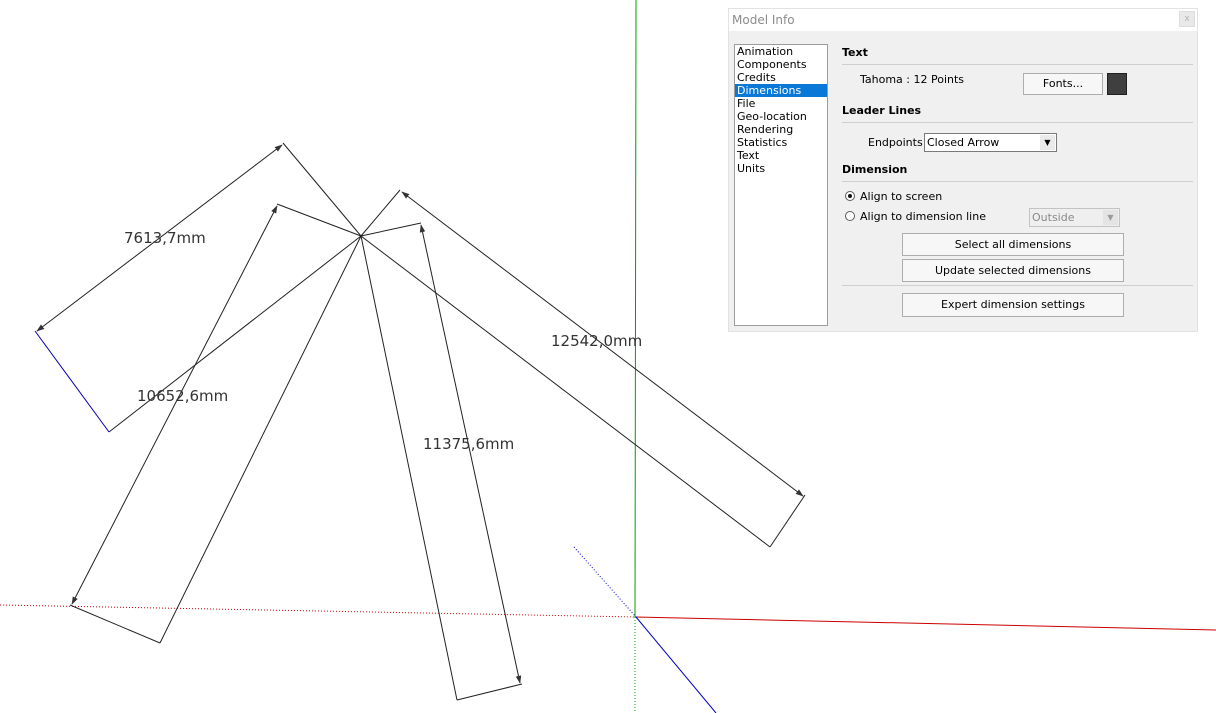 Image resolution: width=1216 pixels, height=713 pixels. What do you see at coordinates (912, 79) in the screenshot?
I see `font-info-label: Tahoma : 12 Points` at bounding box center [912, 79].